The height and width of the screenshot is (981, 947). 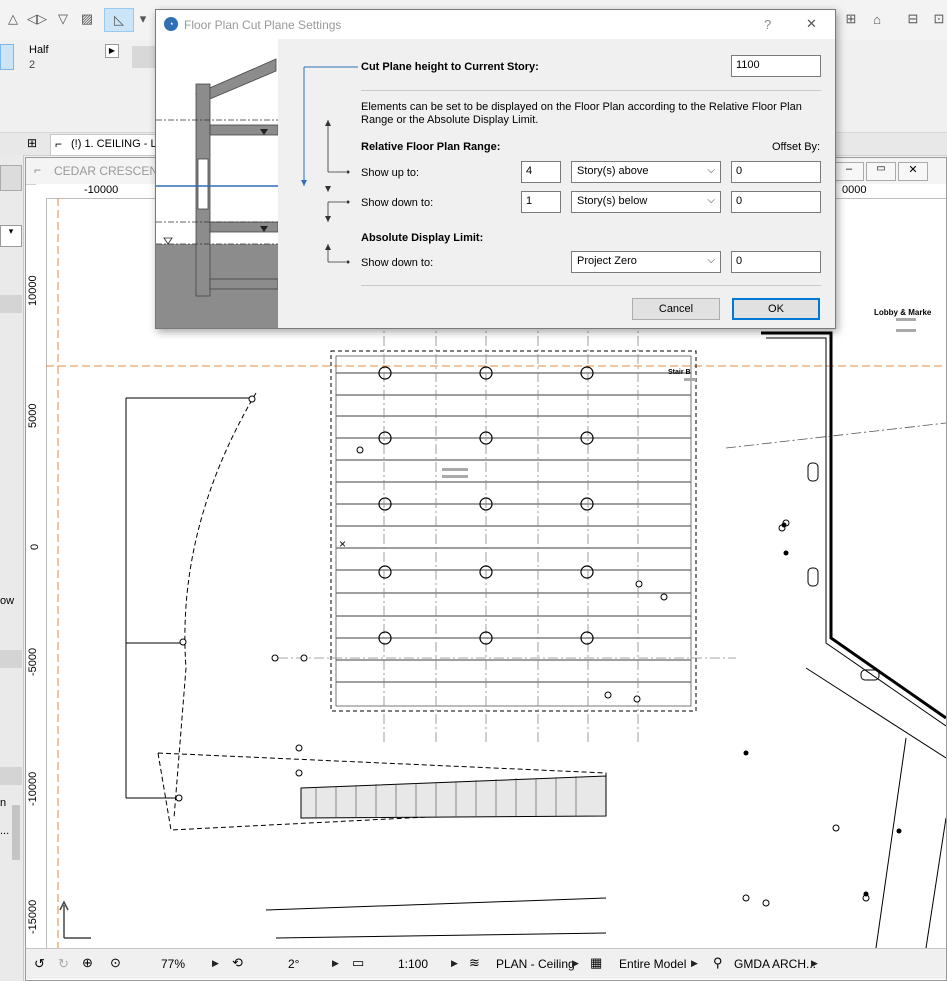 I want to click on show-up-select: Story(s) above ⌵, so click(x=646, y=172).